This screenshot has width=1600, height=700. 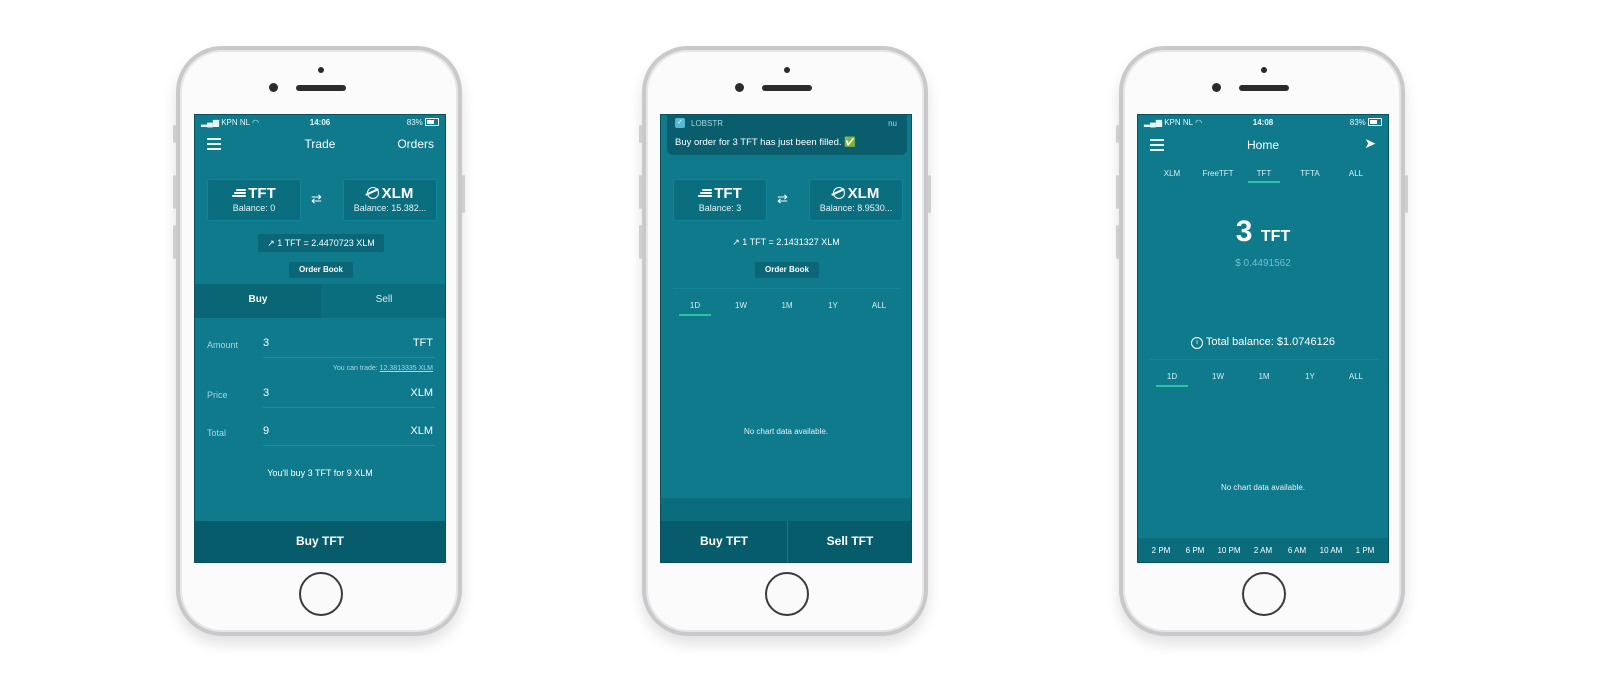 What do you see at coordinates (1172, 386) in the screenshot?
I see `active-period-indicator` at bounding box center [1172, 386].